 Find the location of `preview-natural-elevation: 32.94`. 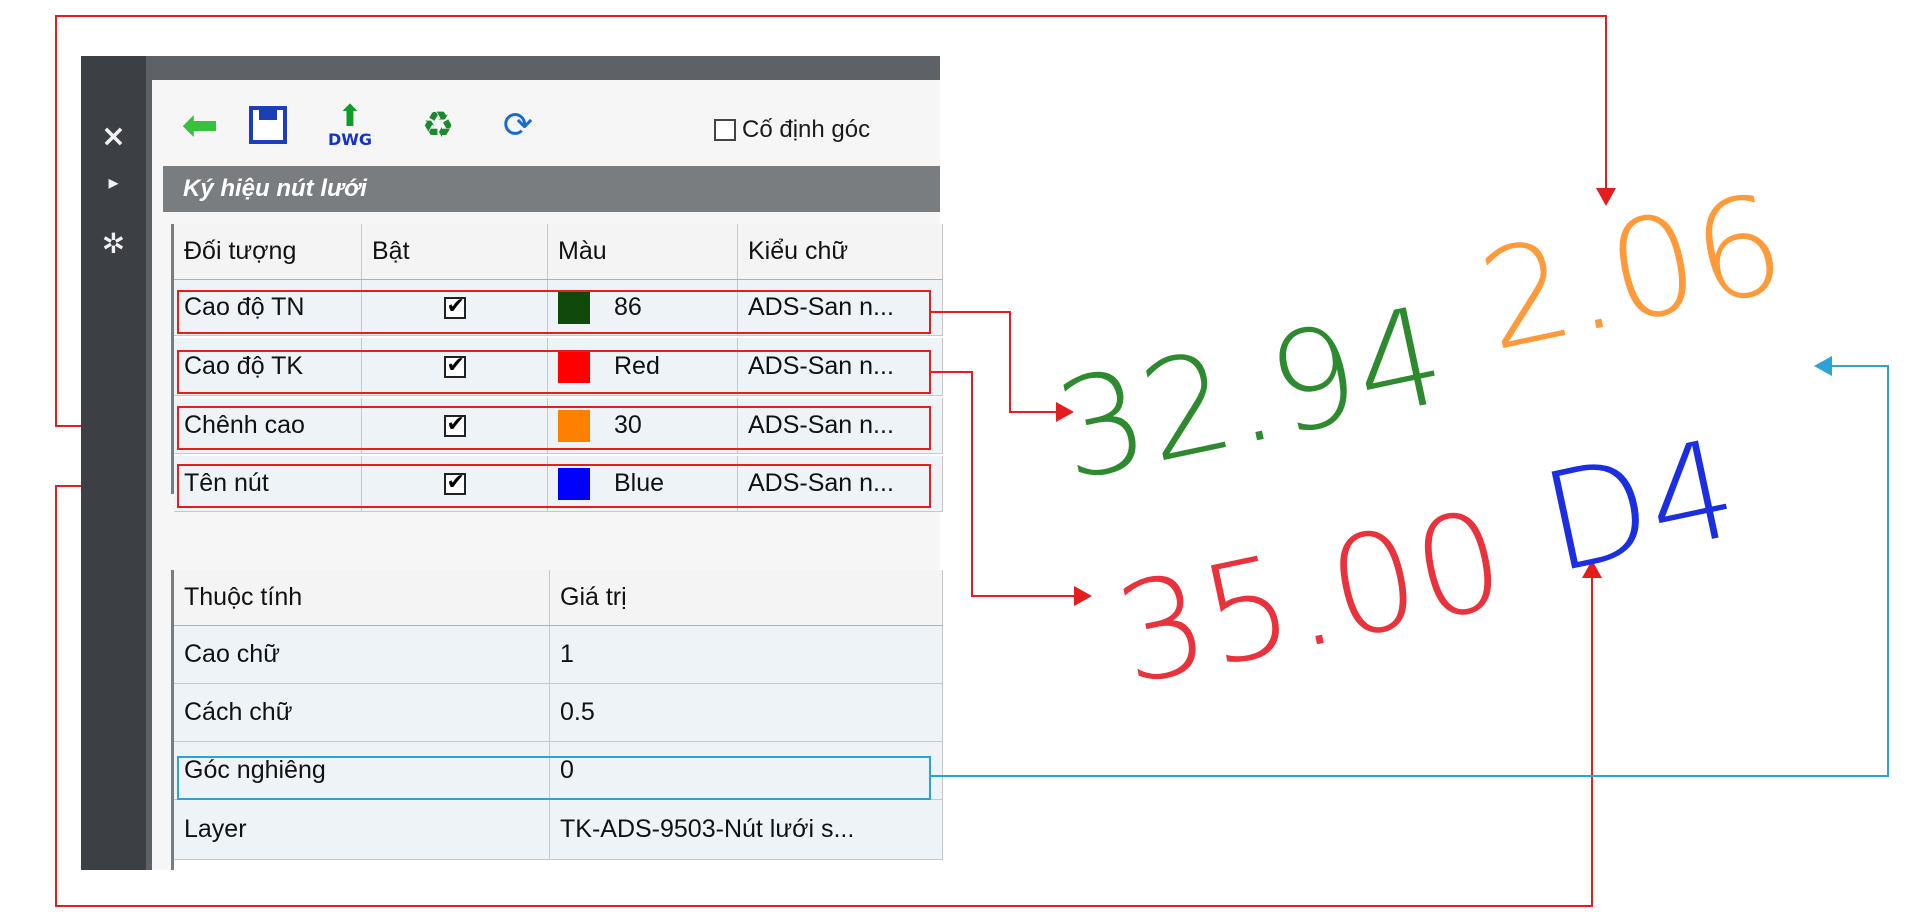

preview-natural-elevation: 32.94 is located at coordinates (1251, 394).